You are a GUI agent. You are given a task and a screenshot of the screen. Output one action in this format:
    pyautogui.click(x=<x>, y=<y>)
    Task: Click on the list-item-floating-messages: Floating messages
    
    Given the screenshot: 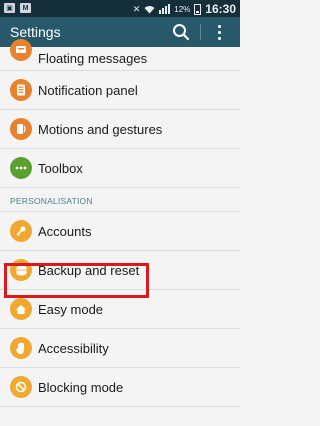 What is the action you would take?
    pyautogui.click(x=120, y=55)
    